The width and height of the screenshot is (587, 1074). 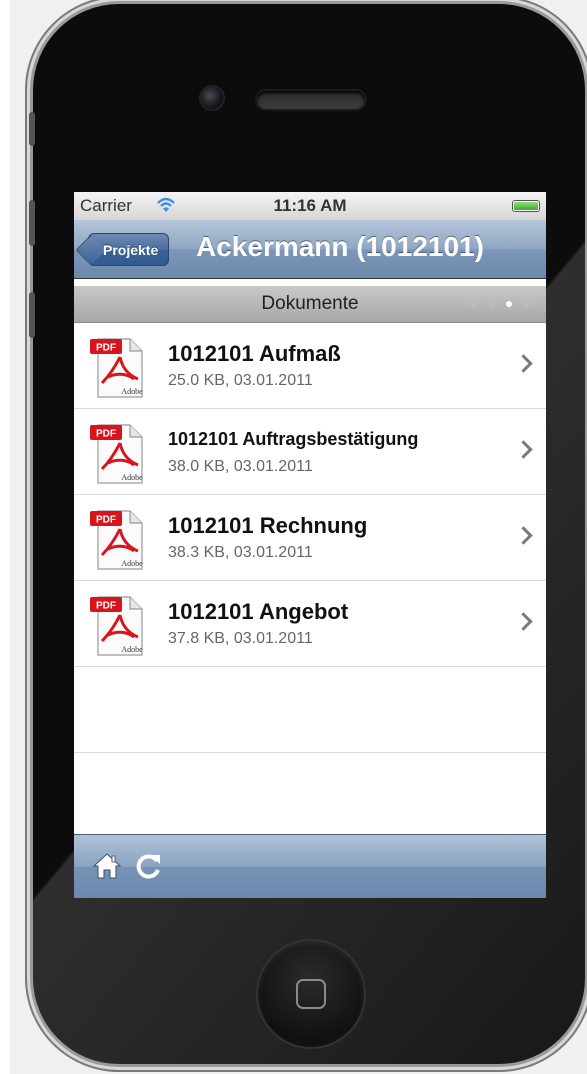 I want to click on status-time: 11:16 AM, so click(x=310, y=205).